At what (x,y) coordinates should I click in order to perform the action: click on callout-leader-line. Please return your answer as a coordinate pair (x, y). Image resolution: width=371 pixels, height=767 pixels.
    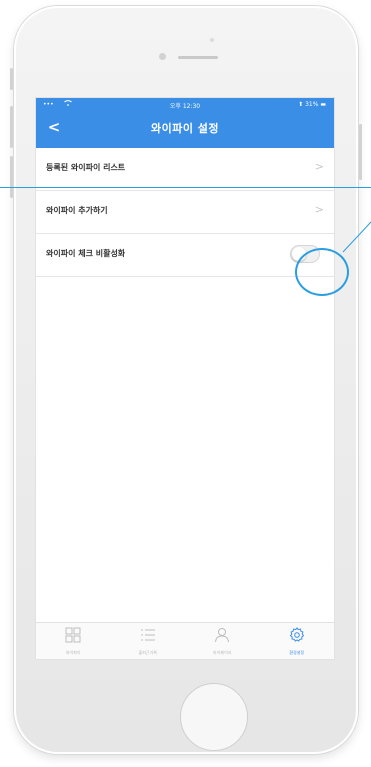
    Looking at the image, I should click on (356, 237).